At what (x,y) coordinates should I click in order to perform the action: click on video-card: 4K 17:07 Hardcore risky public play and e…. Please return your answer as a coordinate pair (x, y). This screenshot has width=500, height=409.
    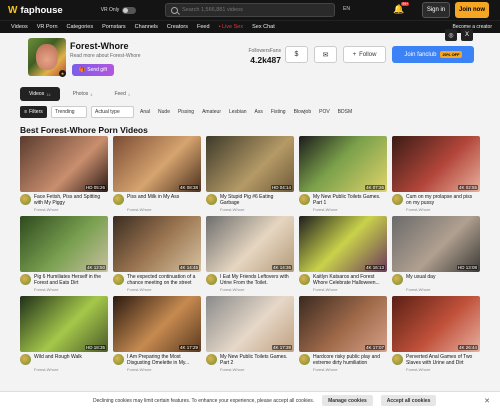
    Looking at the image, I should click on (343, 336).